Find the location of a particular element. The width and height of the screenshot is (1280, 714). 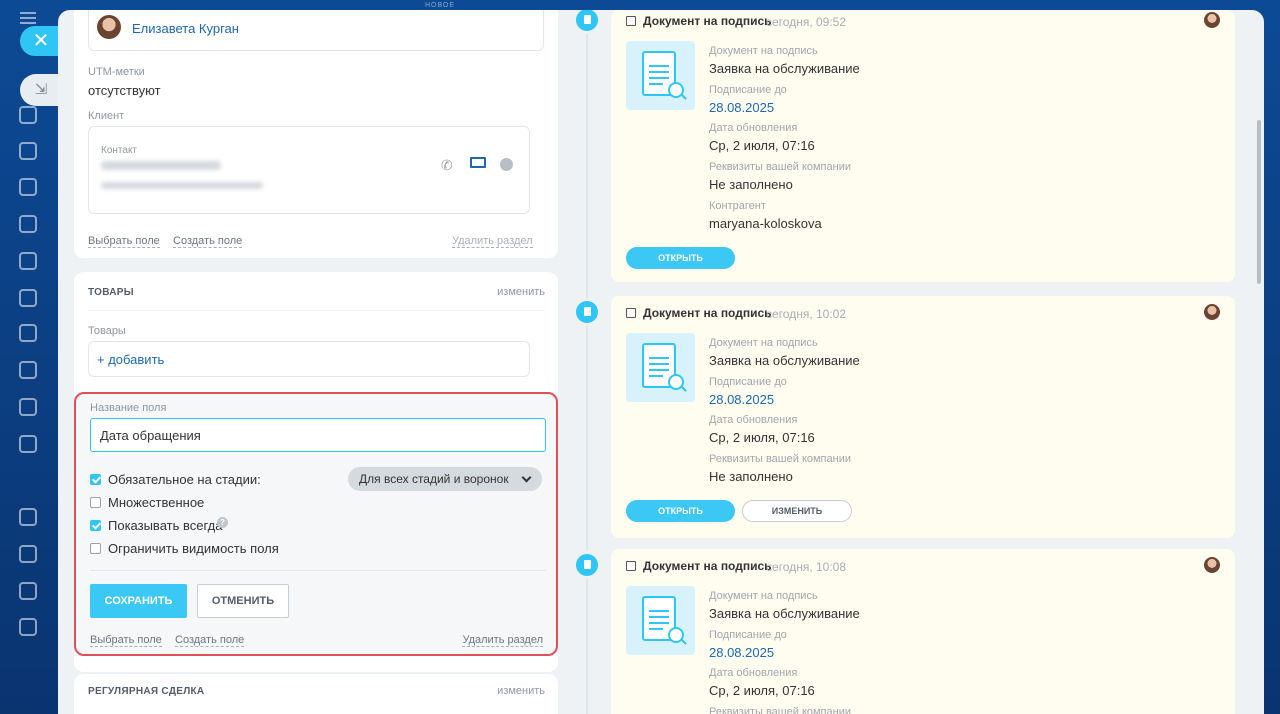

scrollbar is located at coordinates (1260, 362).